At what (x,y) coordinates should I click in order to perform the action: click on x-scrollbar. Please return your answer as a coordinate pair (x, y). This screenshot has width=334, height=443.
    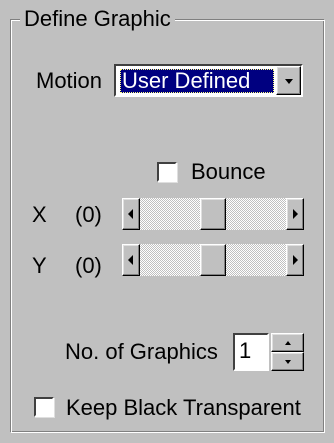
    Looking at the image, I should click on (213, 214).